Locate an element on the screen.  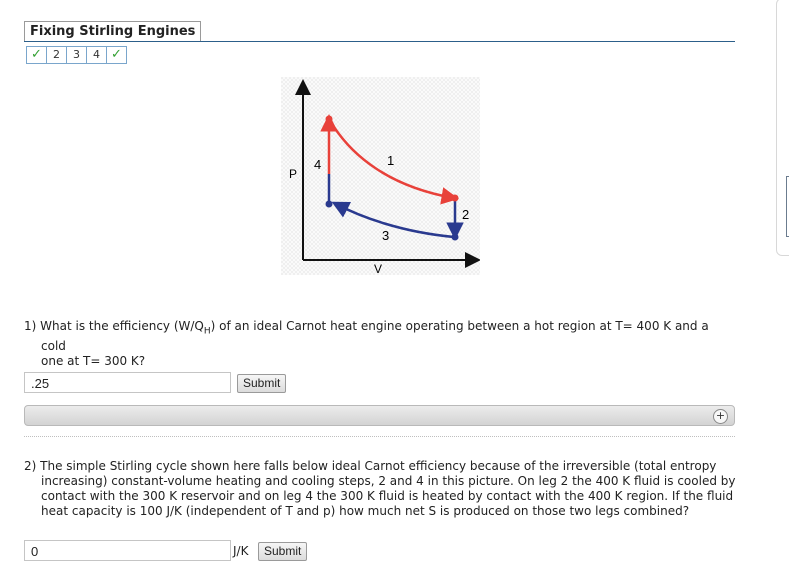
title-divider is located at coordinates (379, 41).